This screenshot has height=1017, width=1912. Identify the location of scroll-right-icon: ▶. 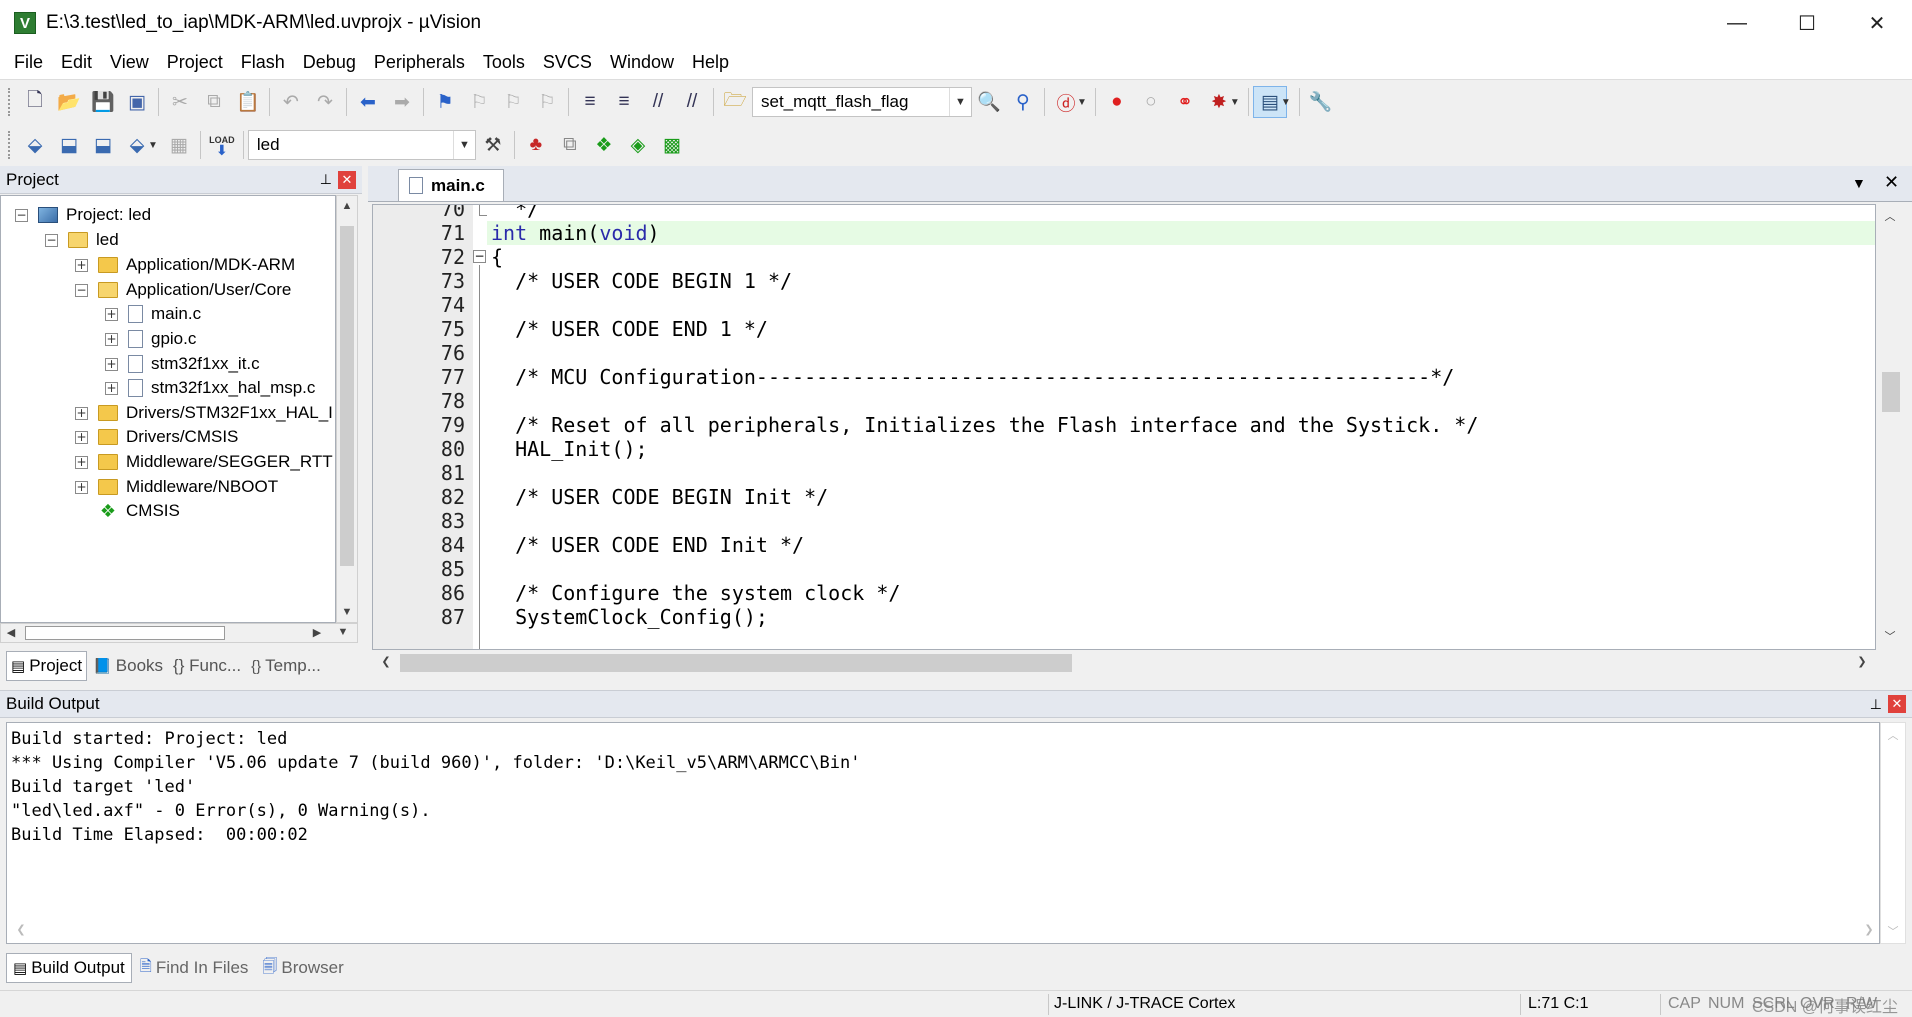
(317, 632).